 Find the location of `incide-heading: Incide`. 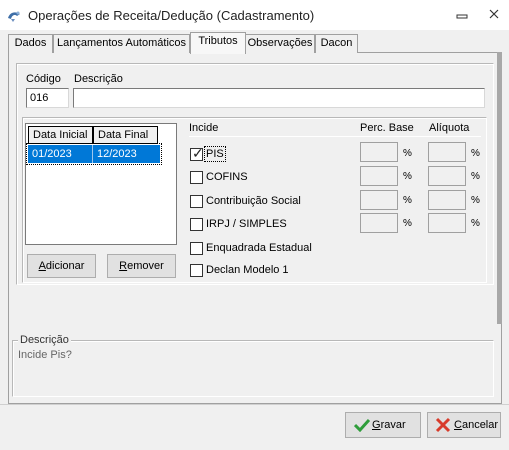

incide-heading: Incide is located at coordinates (204, 128).